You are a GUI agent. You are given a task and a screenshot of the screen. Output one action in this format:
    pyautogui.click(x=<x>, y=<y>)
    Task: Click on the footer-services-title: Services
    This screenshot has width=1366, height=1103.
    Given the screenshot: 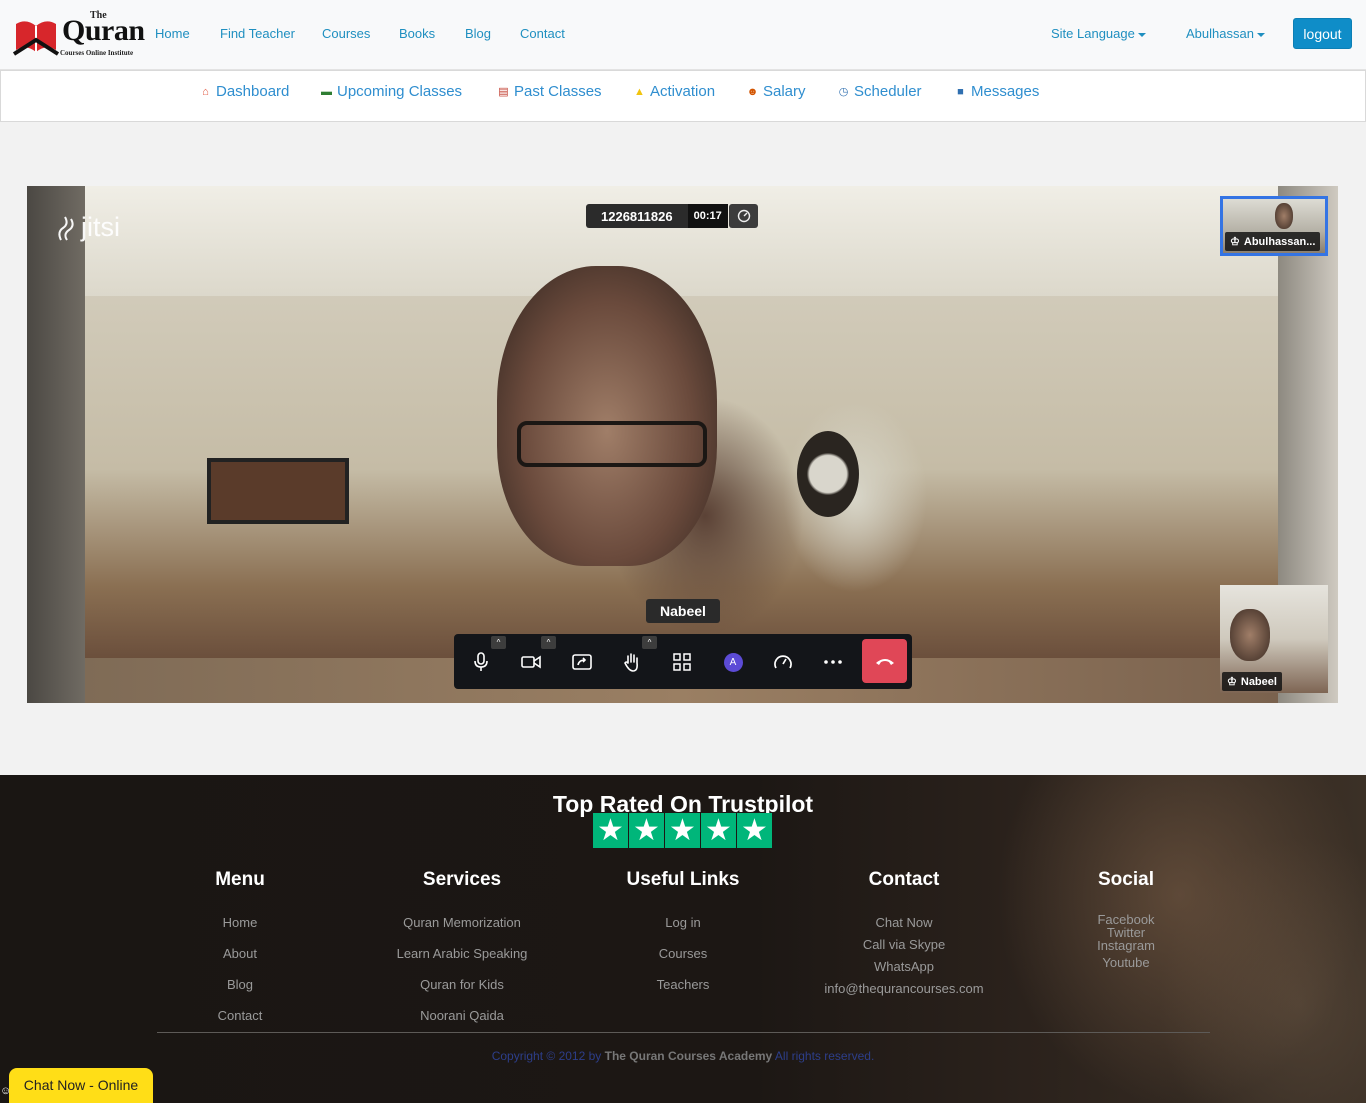 What is the action you would take?
    pyautogui.click(x=462, y=879)
    